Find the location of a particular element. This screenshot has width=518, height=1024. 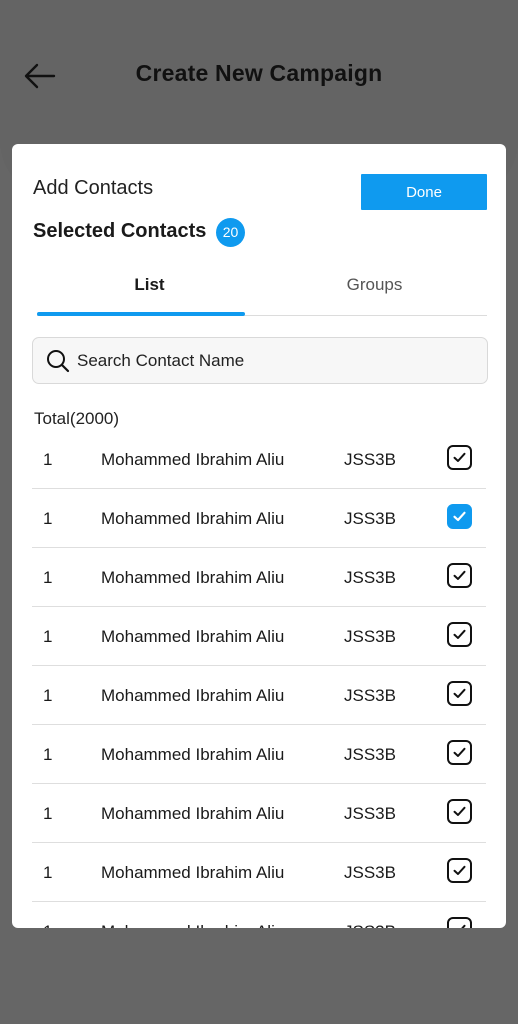

search-icon is located at coordinates (58, 361).